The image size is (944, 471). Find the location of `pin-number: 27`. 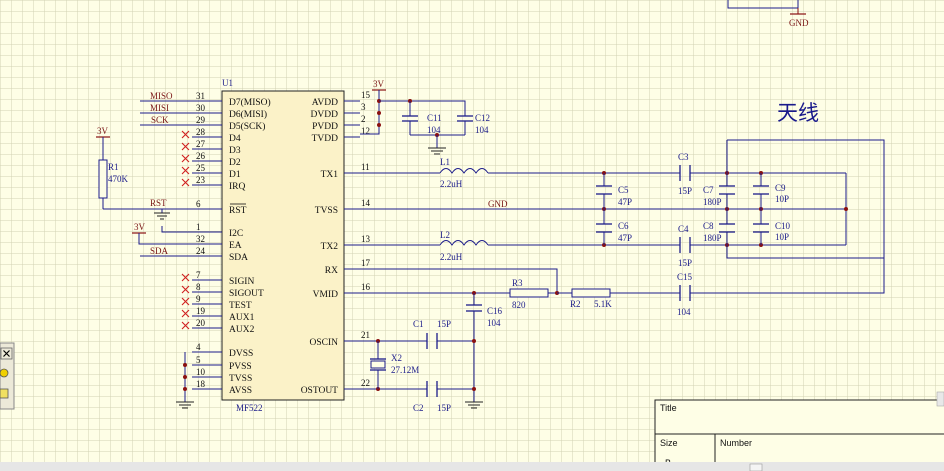

pin-number: 27 is located at coordinates (201, 144).